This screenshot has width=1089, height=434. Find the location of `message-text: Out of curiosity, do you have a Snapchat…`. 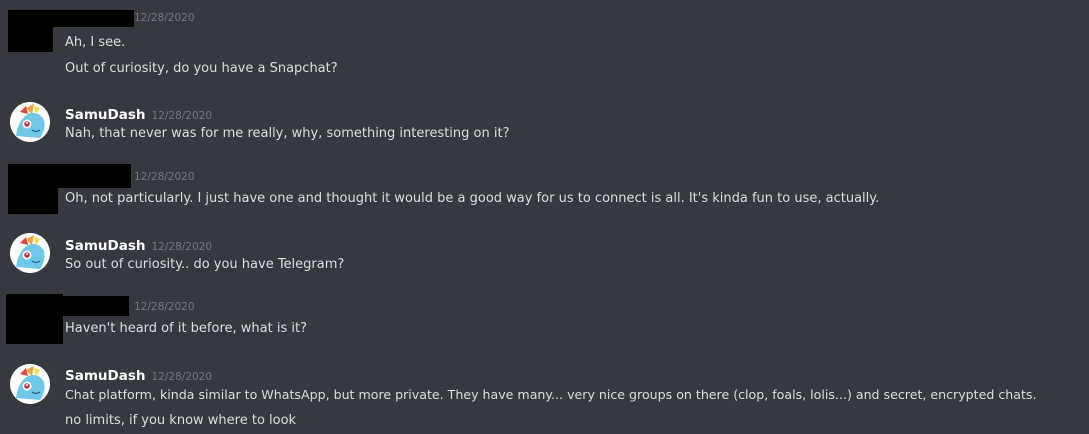

message-text: Out of curiosity, do you have a Snapchat… is located at coordinates (201, 68).